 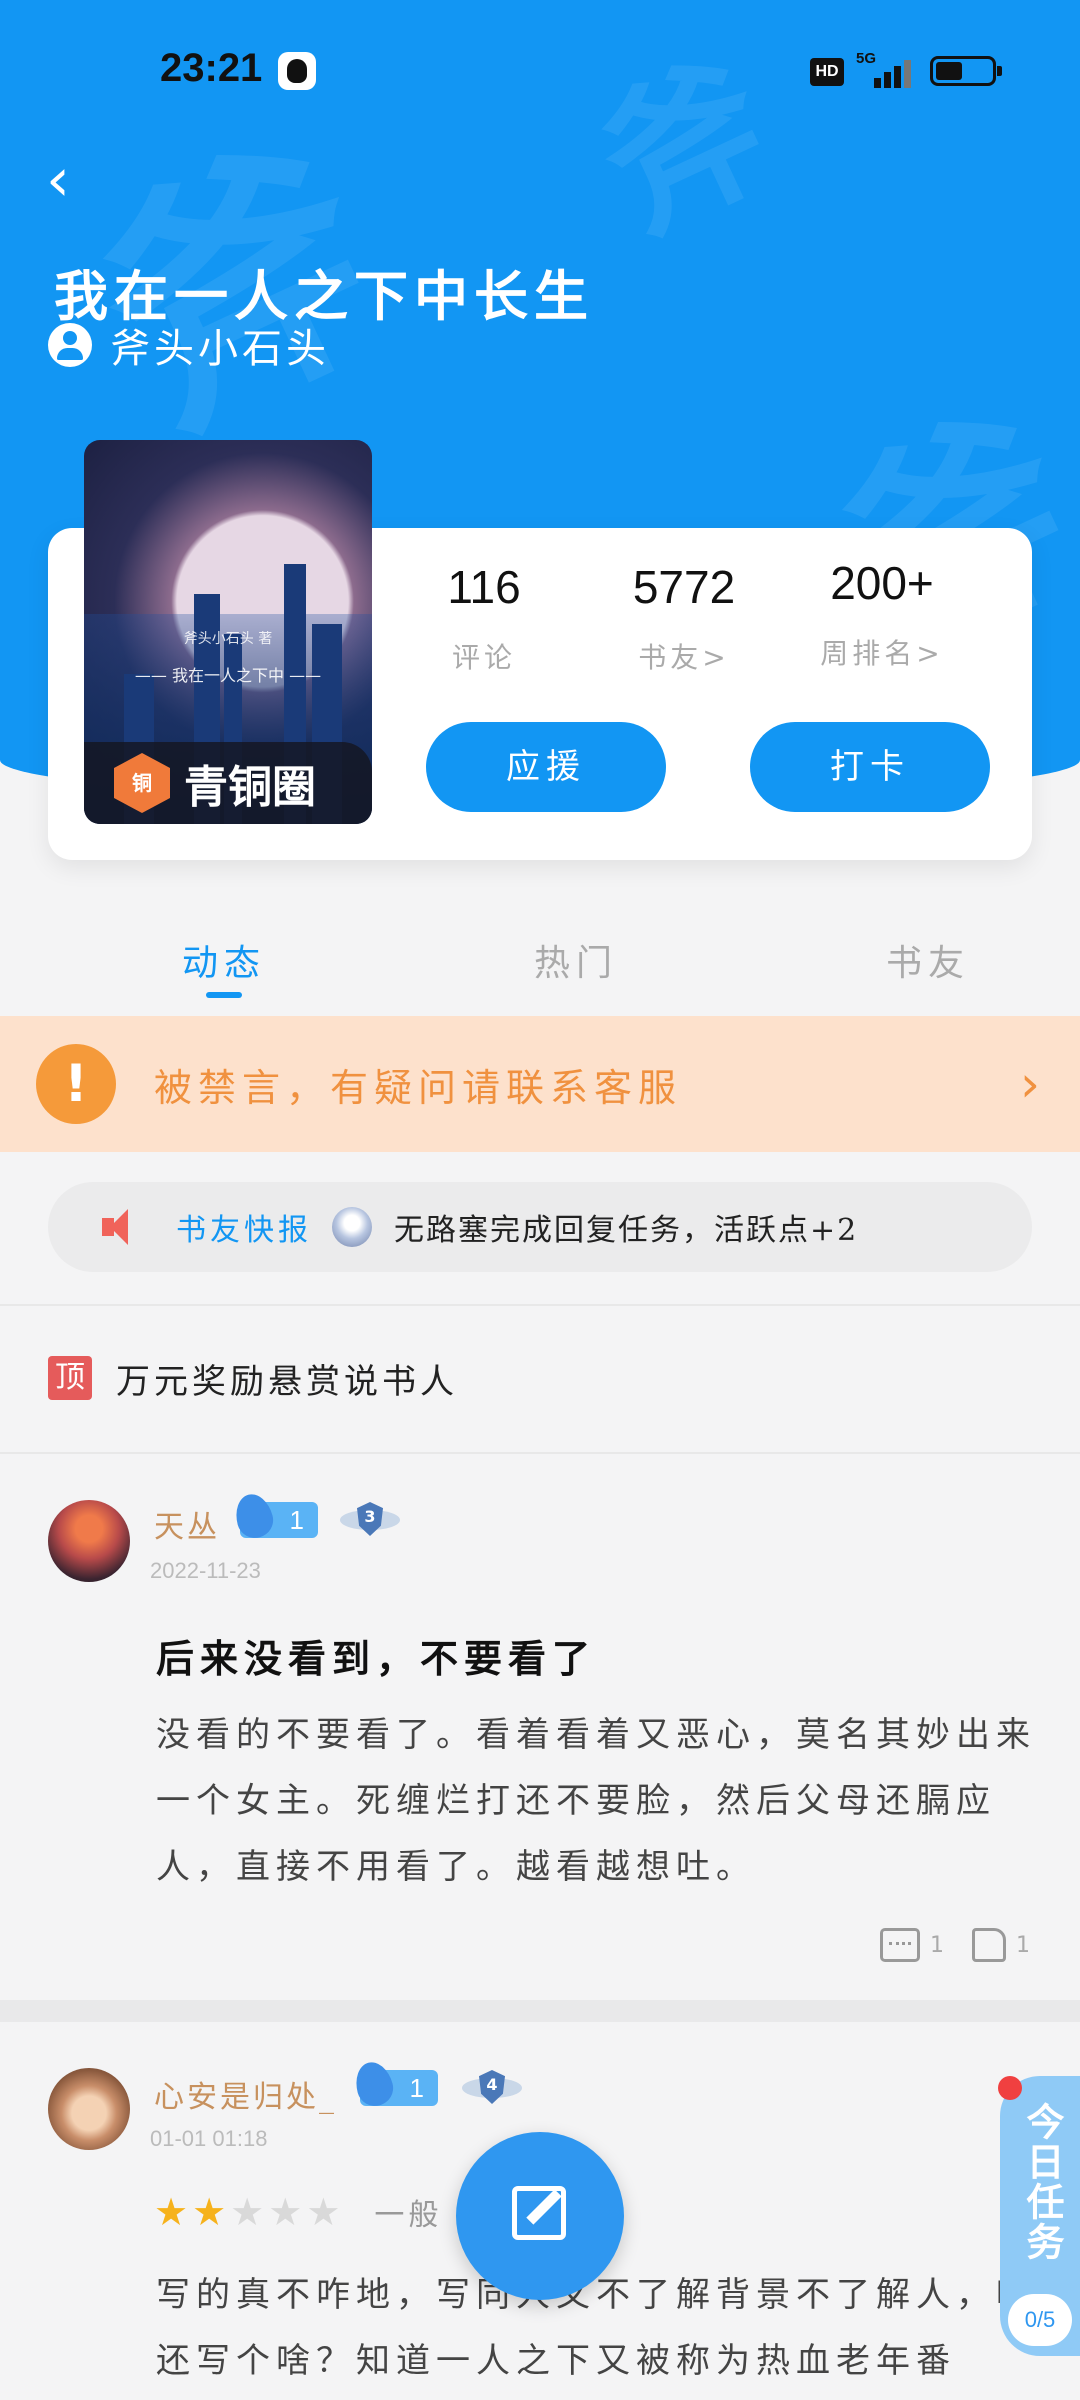 I want to click on stat-value: 116, so click(x=484, y=587).